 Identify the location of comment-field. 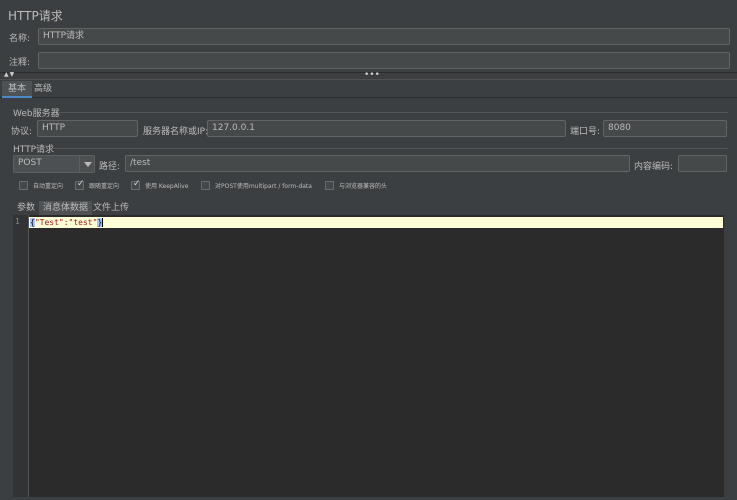
(384, 60).